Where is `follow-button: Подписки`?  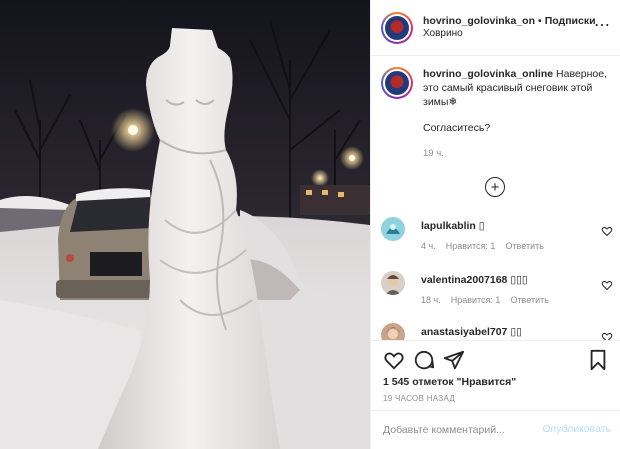 follow-button: Подписки is located at coordinates (570, 21).